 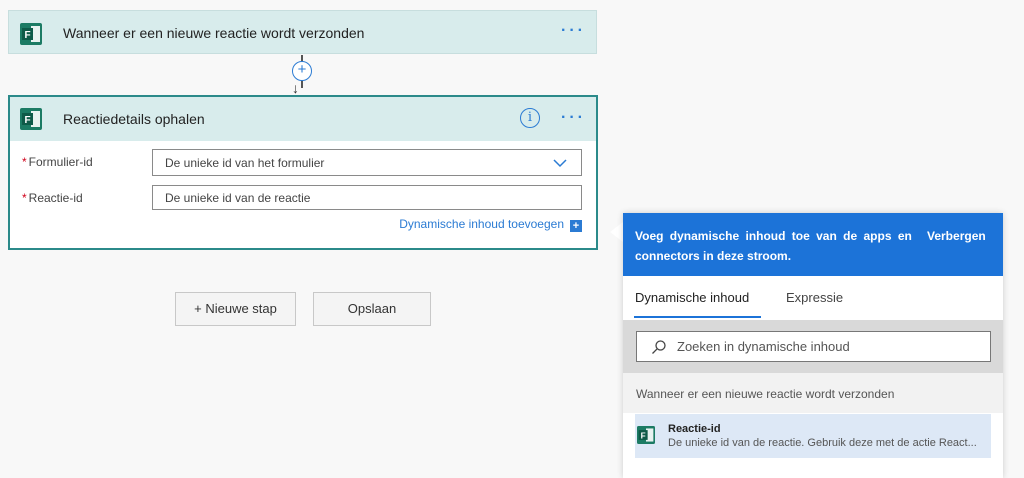 I want to click on add-dynamic-content-icon: +, so click(x=576, y=226).